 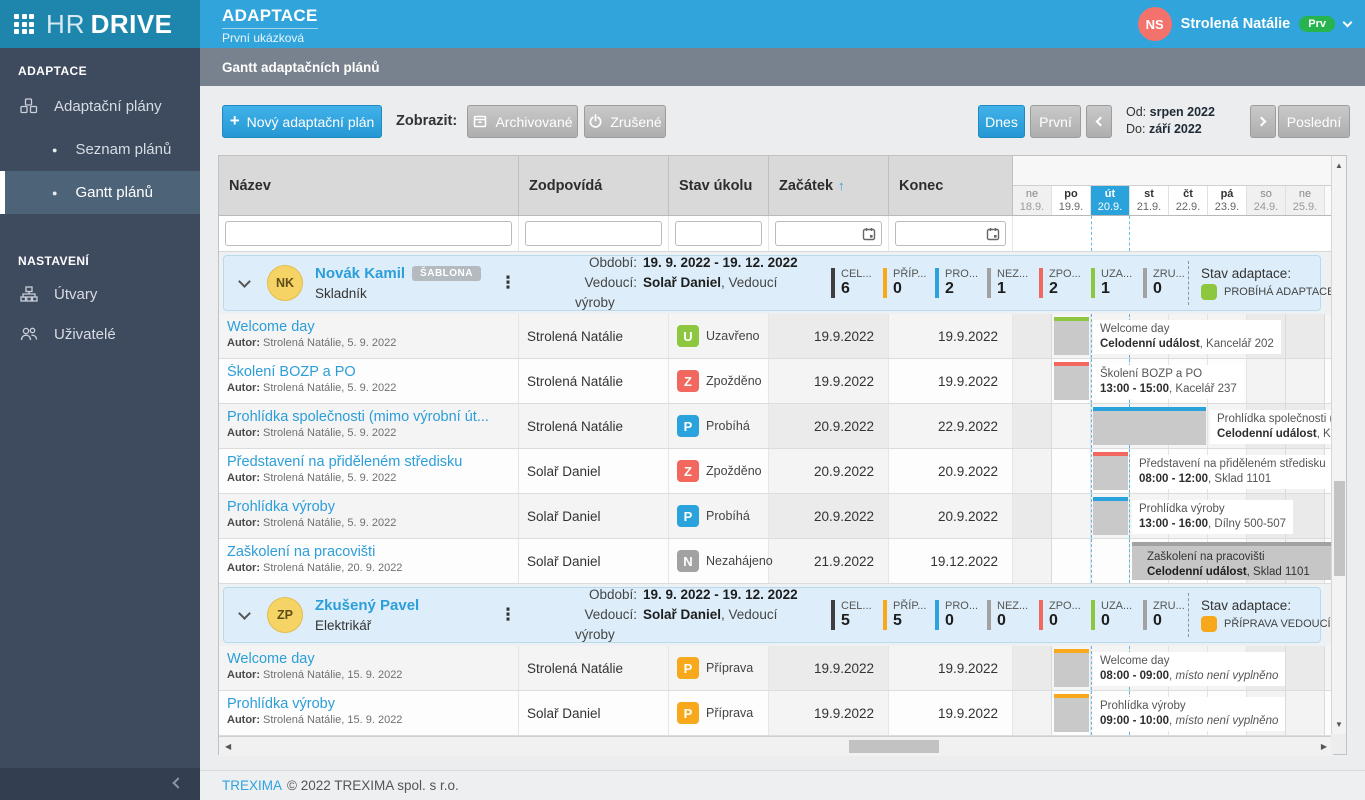 I want to click on day-header-ct-22: čt 22.9., so click(x=1188, y=200).